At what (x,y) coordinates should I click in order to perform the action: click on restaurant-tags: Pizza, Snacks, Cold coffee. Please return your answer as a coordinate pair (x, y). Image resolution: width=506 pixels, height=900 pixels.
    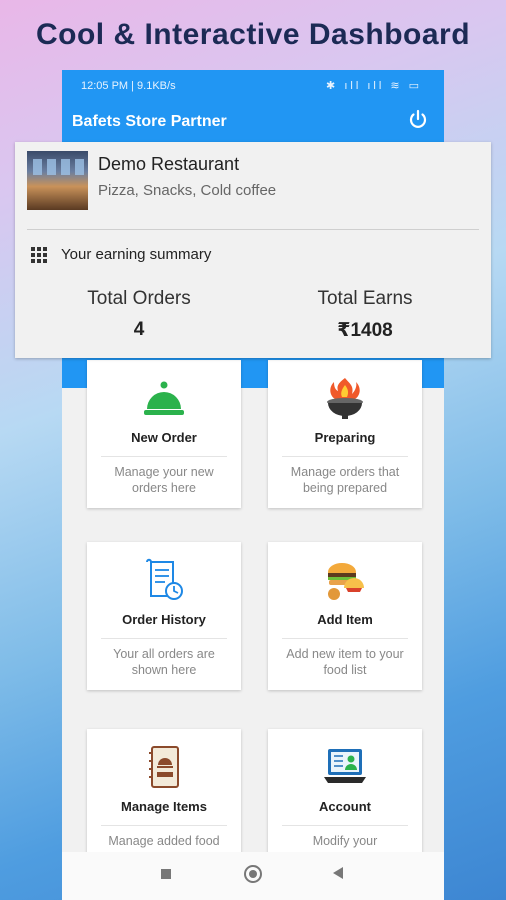
    Looking at the image, I should click on (187, 190).